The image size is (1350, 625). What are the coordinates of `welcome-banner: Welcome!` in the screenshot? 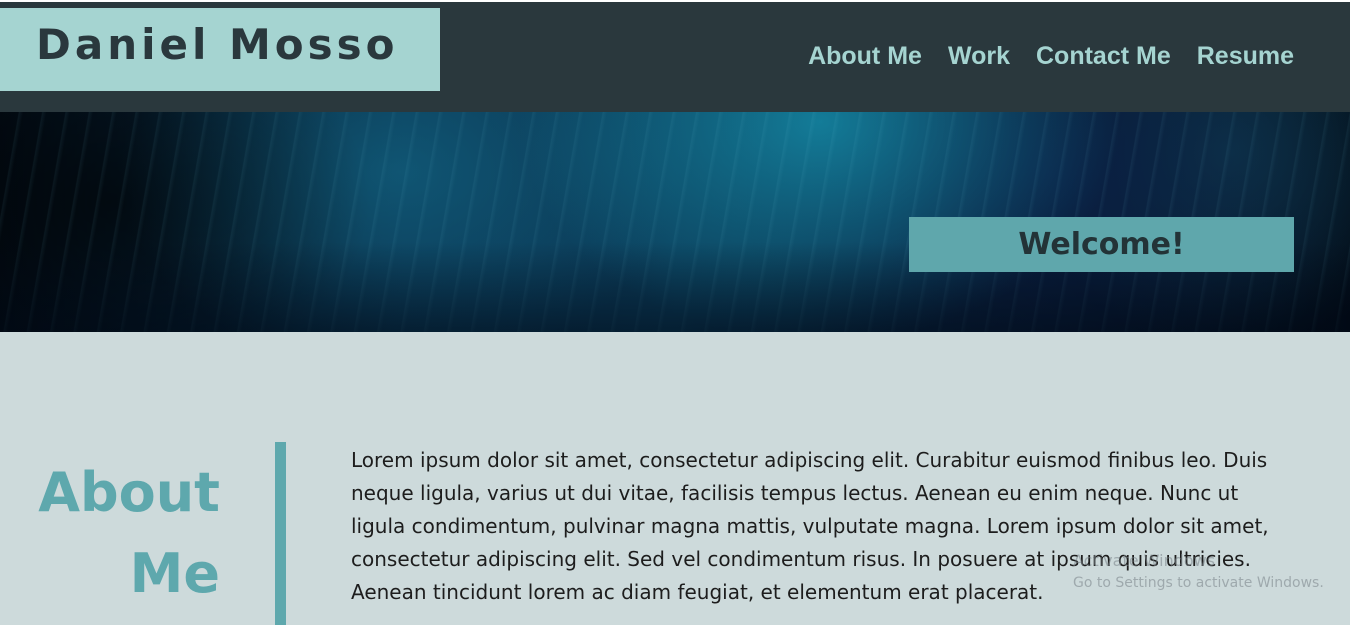 It's located at (1101, 244).